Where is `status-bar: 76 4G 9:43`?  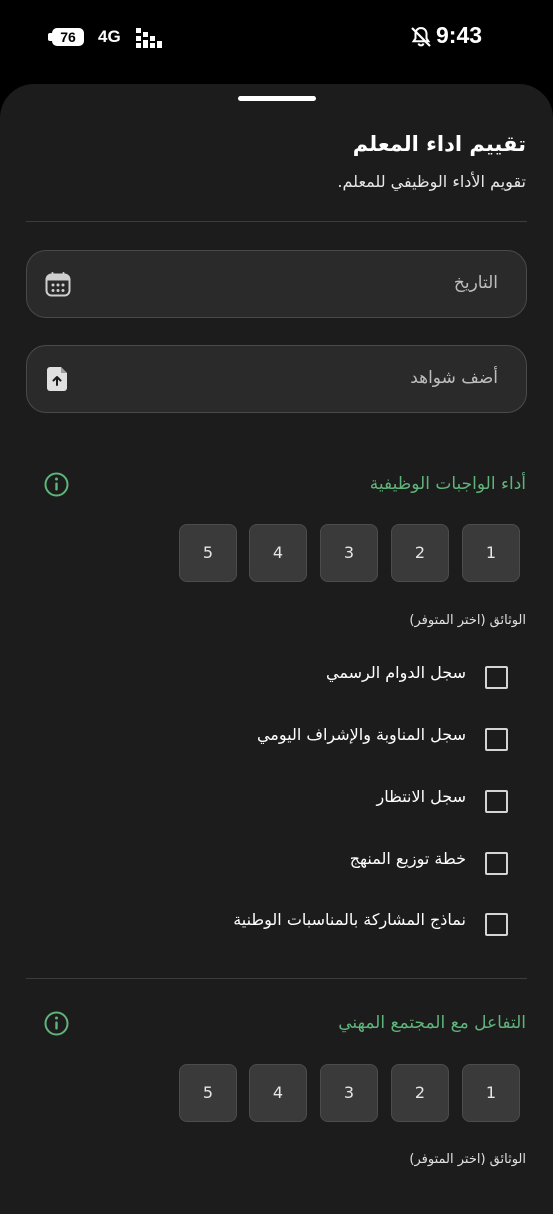 status-bar: 76 4G 9:43 is located at coordinates (276, 40).